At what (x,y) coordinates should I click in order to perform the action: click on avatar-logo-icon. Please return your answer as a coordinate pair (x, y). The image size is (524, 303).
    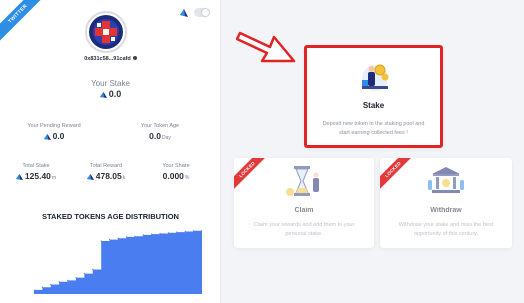
    Looking at the image, I should click on (106, 32).